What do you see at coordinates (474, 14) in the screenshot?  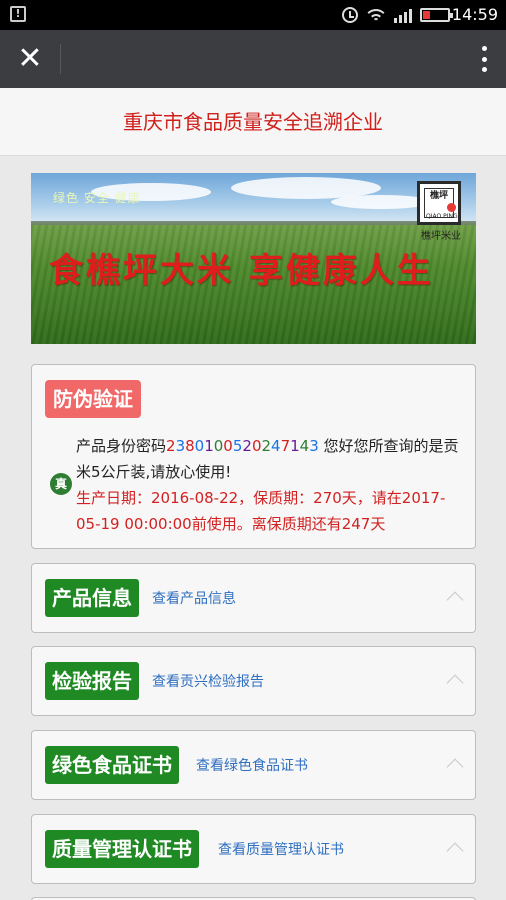 I see `status-time: 14:59` at bounding box center [474, 14].